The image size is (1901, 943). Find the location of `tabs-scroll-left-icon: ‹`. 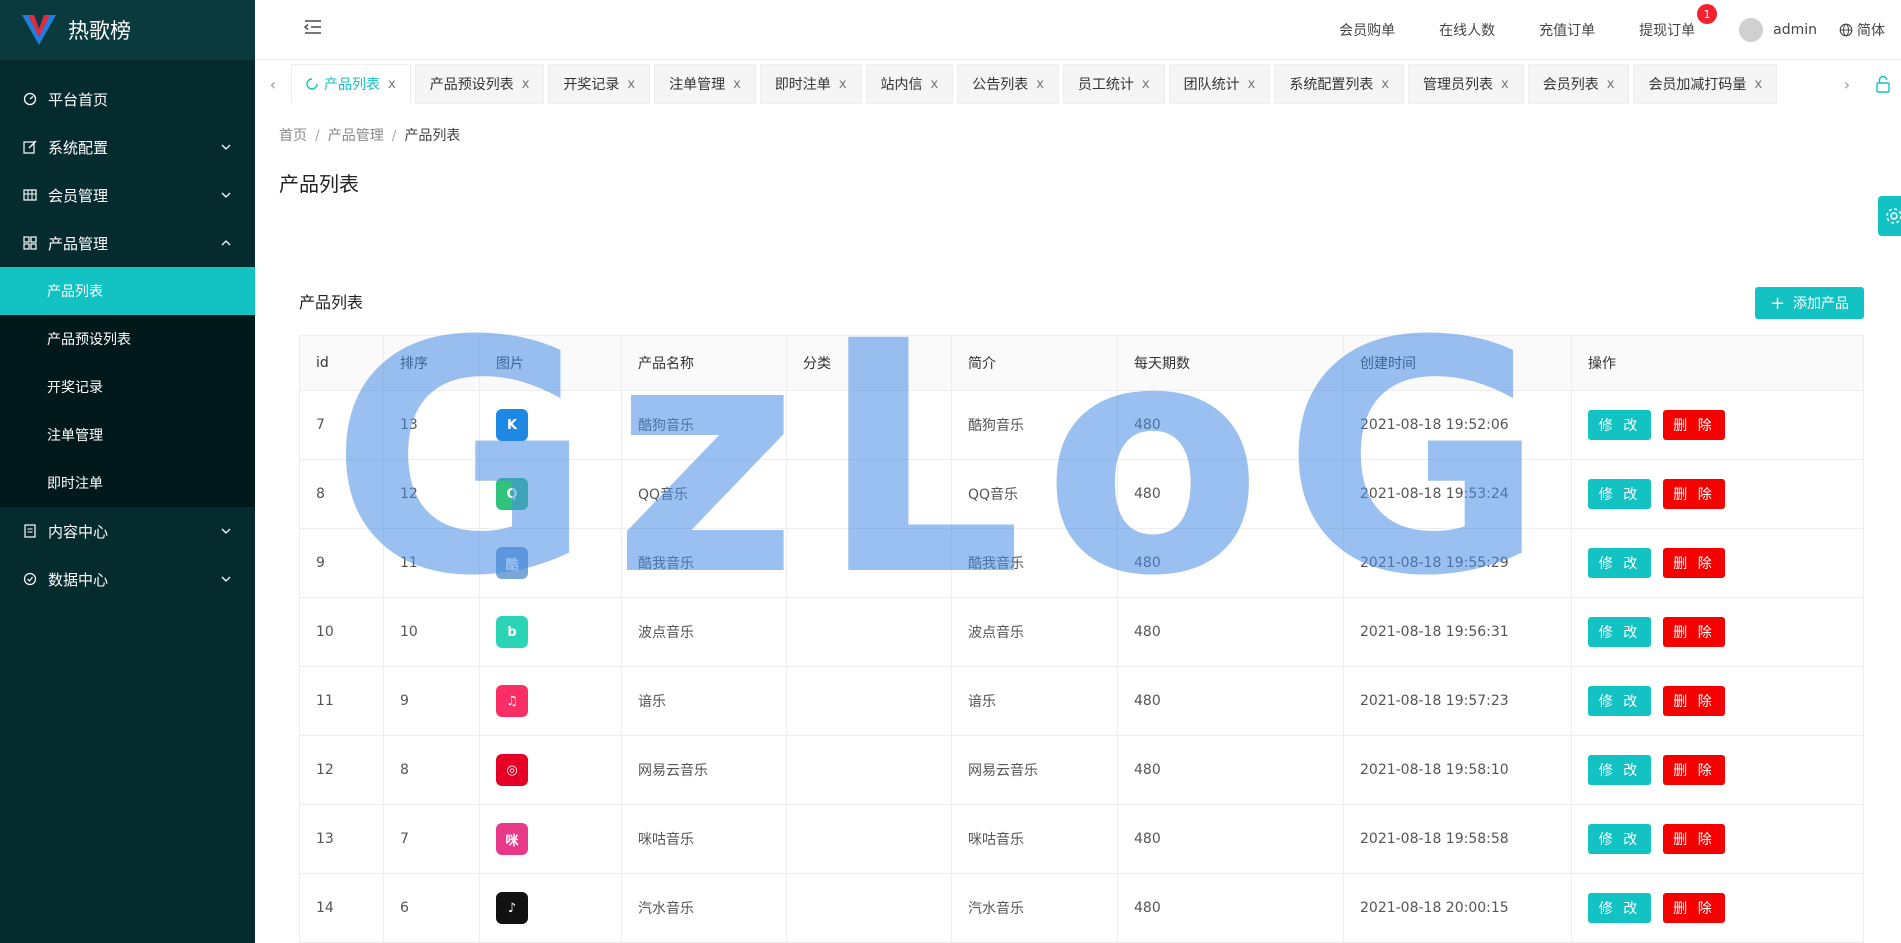

tabs-scroll-left-icon: ‹ is located at coordinates (273, 84).